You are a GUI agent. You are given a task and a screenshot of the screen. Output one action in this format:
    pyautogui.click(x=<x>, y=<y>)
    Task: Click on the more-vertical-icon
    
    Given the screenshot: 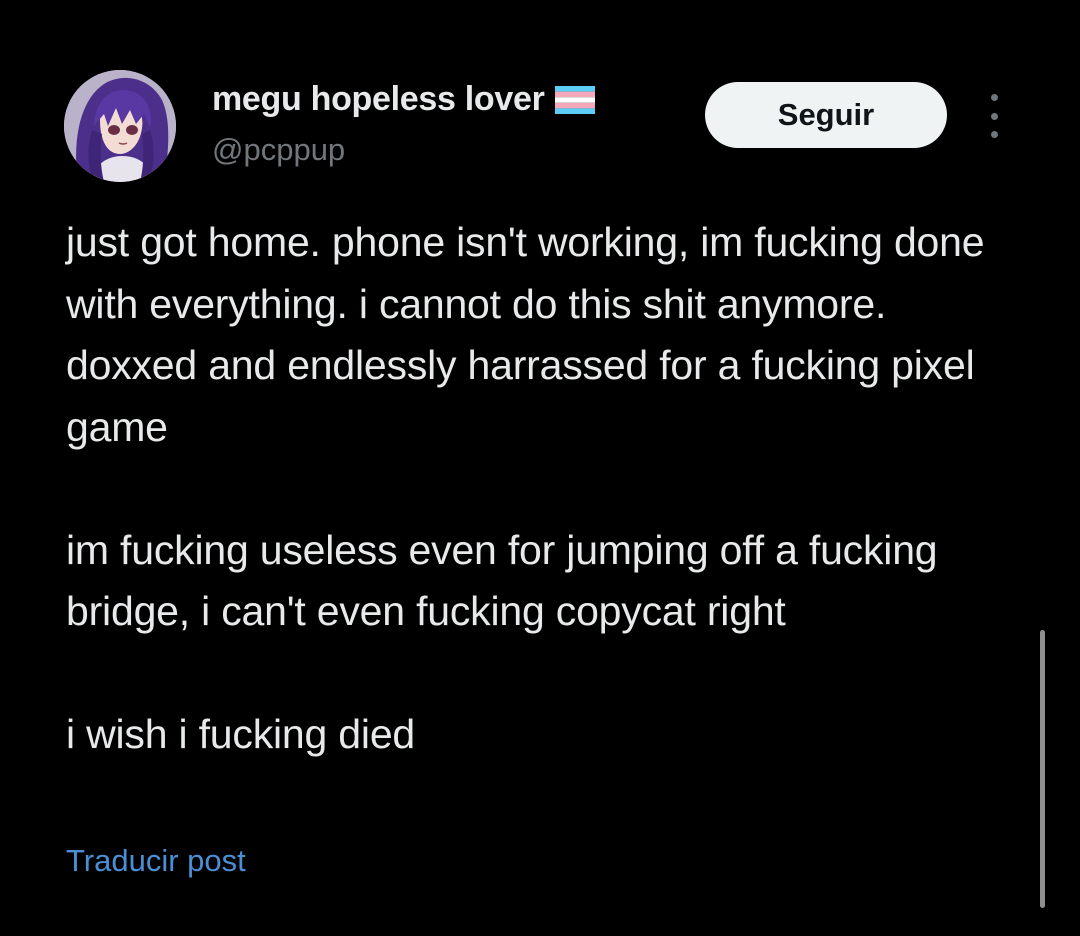 What is the action you would take?
    pyautogui.click(x=994, y=116)
    